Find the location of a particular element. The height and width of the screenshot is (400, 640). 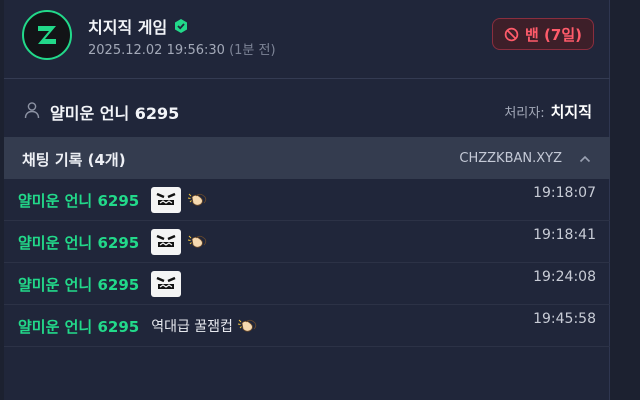

chat-message-text: 역대급 꿀잼컵 is located at coordinates (192, 327).